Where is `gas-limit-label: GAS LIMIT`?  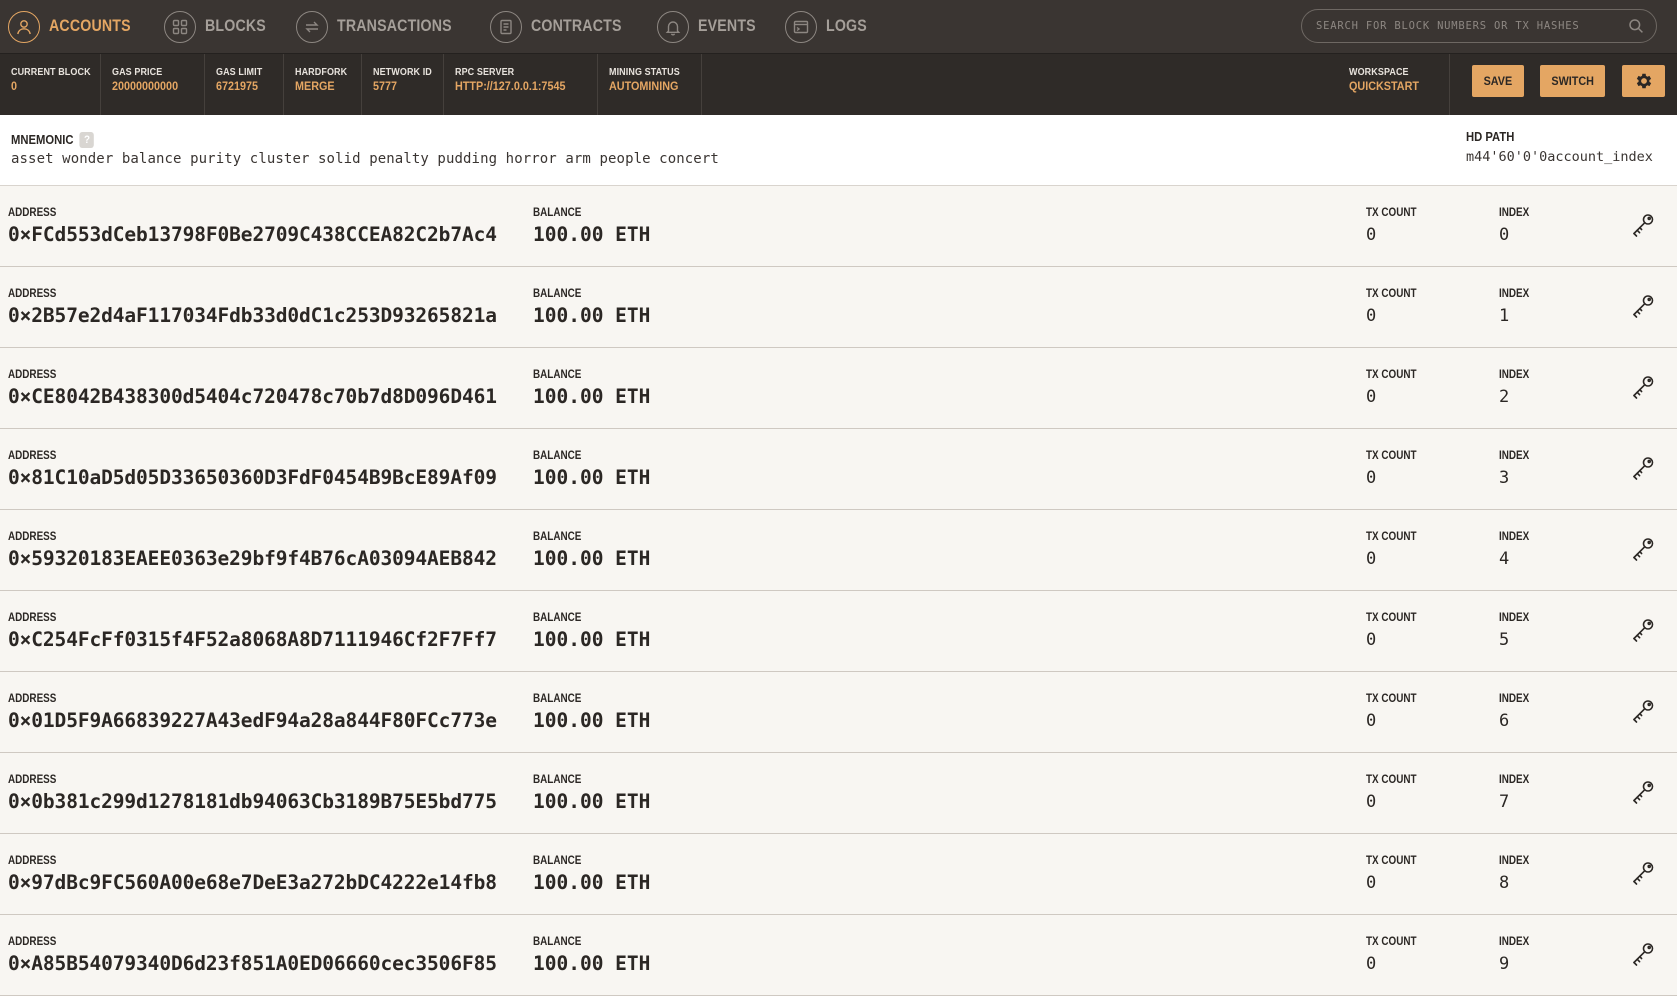
gas-limit-label: GAS LIMIT is located at coordinates (239, 72).